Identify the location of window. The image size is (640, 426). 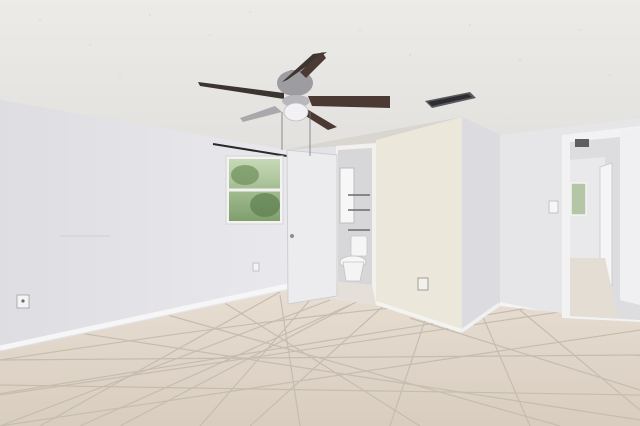
(254, 190).